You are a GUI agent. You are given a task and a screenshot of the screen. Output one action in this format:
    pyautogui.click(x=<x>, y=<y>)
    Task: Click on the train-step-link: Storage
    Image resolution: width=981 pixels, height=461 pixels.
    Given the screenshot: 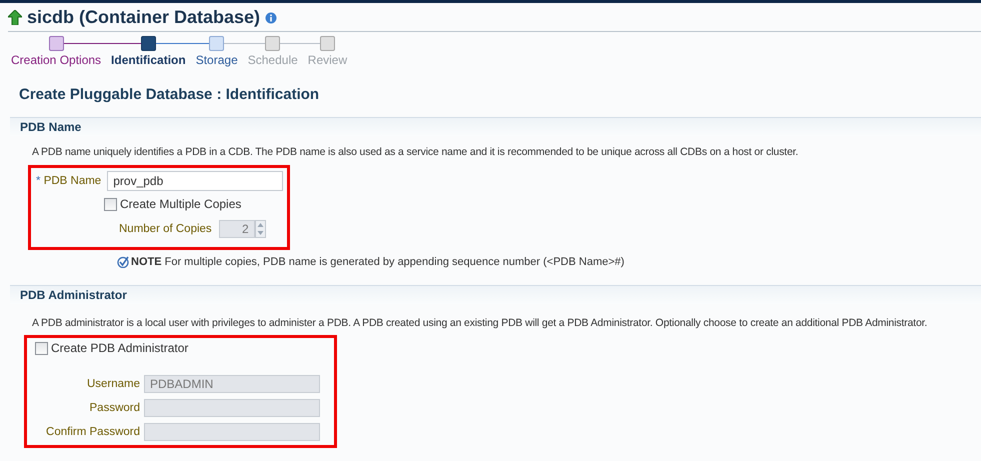 What is the action you would take?
    pyautogui.click(x=216, y=58)
    